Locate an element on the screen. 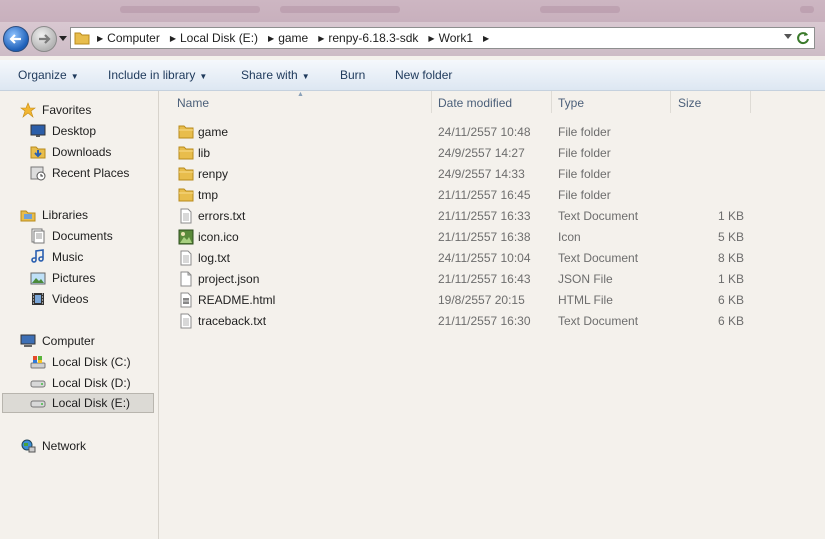 This screenshot has width=825, height=539. file-row: tmp 21/11/2557 16:45 File folder is located at coordinates (474, 195).